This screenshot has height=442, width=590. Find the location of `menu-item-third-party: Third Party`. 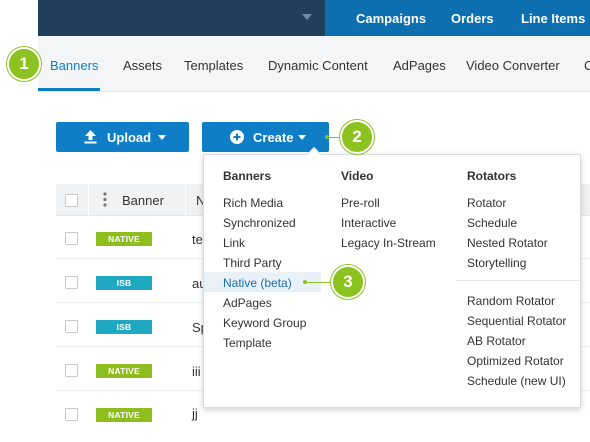

menu-item-third-party: Third Party is located at coordinates (252, 263).